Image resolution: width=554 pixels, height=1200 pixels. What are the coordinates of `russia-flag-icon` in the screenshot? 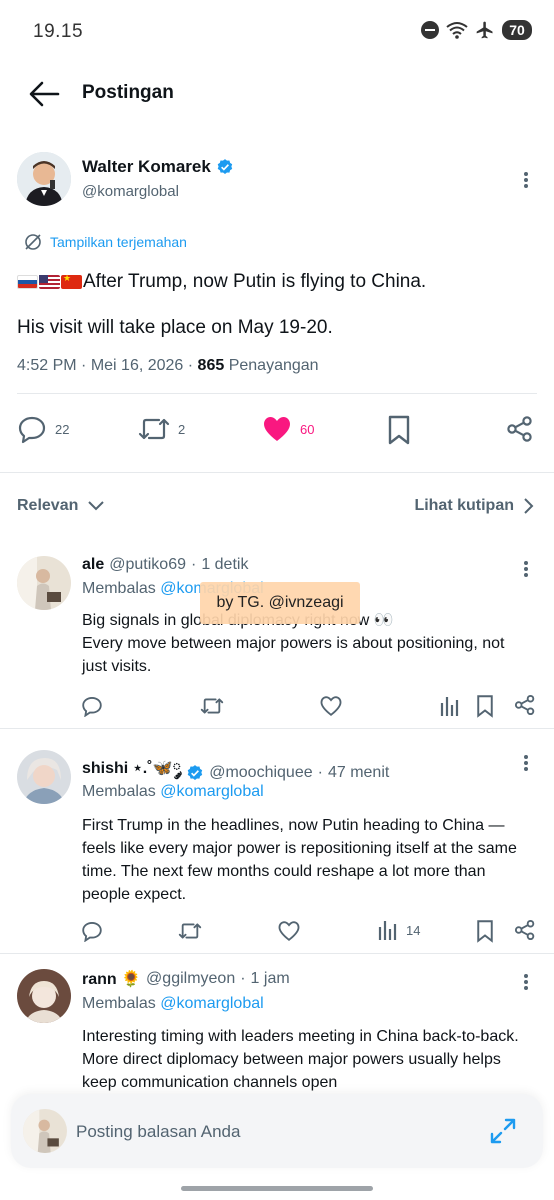 It's located at (27, 282).